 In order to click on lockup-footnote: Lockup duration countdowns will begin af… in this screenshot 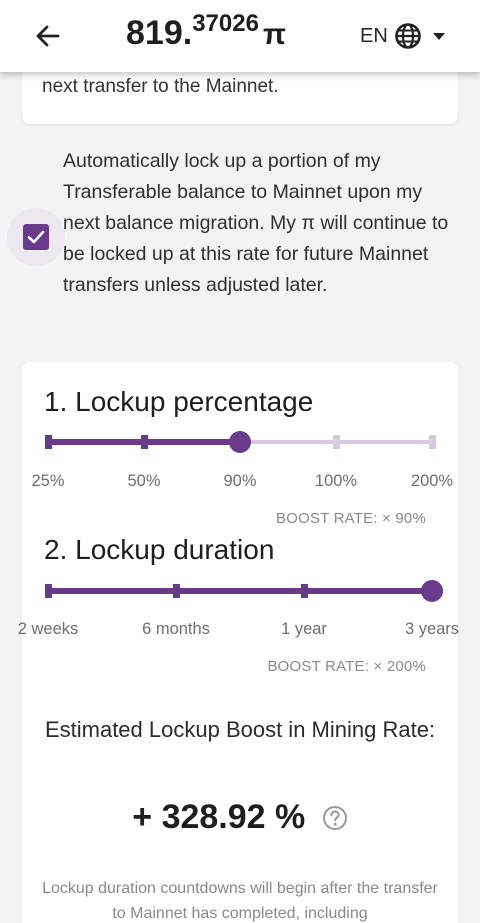, I will do `click(240, 901)`.